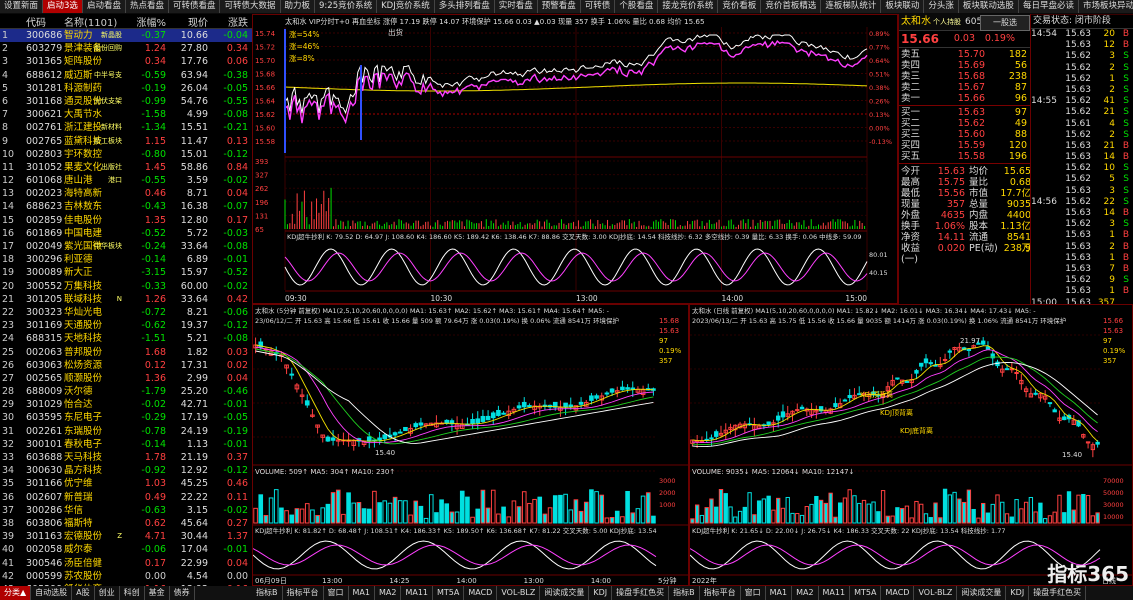  Describe the element at coordinates (598, 6) in the screenshot. I see `tab-12: 可转债` at that location.